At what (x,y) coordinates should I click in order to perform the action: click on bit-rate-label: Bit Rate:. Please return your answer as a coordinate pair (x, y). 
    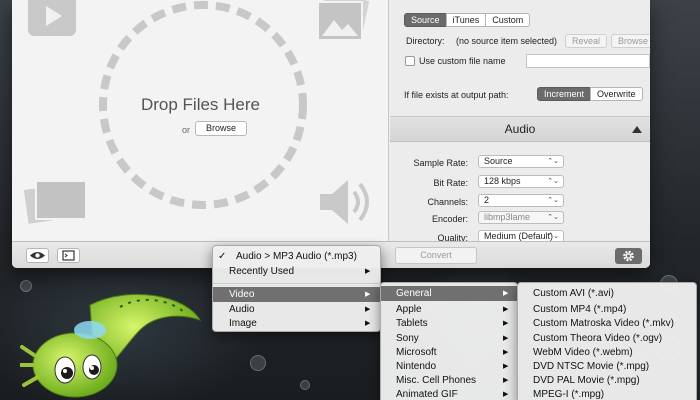
    Looking at the image, I should click on (450, 183).